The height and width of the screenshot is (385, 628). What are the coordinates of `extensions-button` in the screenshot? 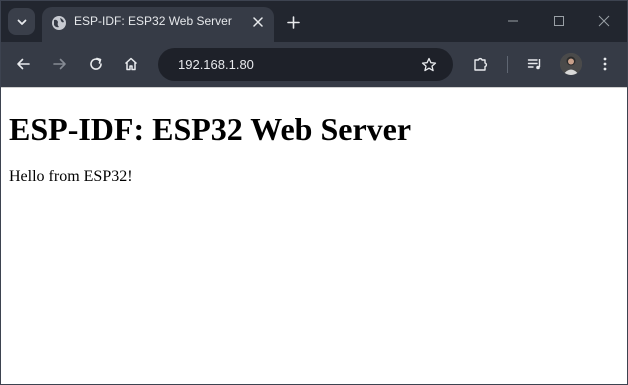 It's located at (481, 64).